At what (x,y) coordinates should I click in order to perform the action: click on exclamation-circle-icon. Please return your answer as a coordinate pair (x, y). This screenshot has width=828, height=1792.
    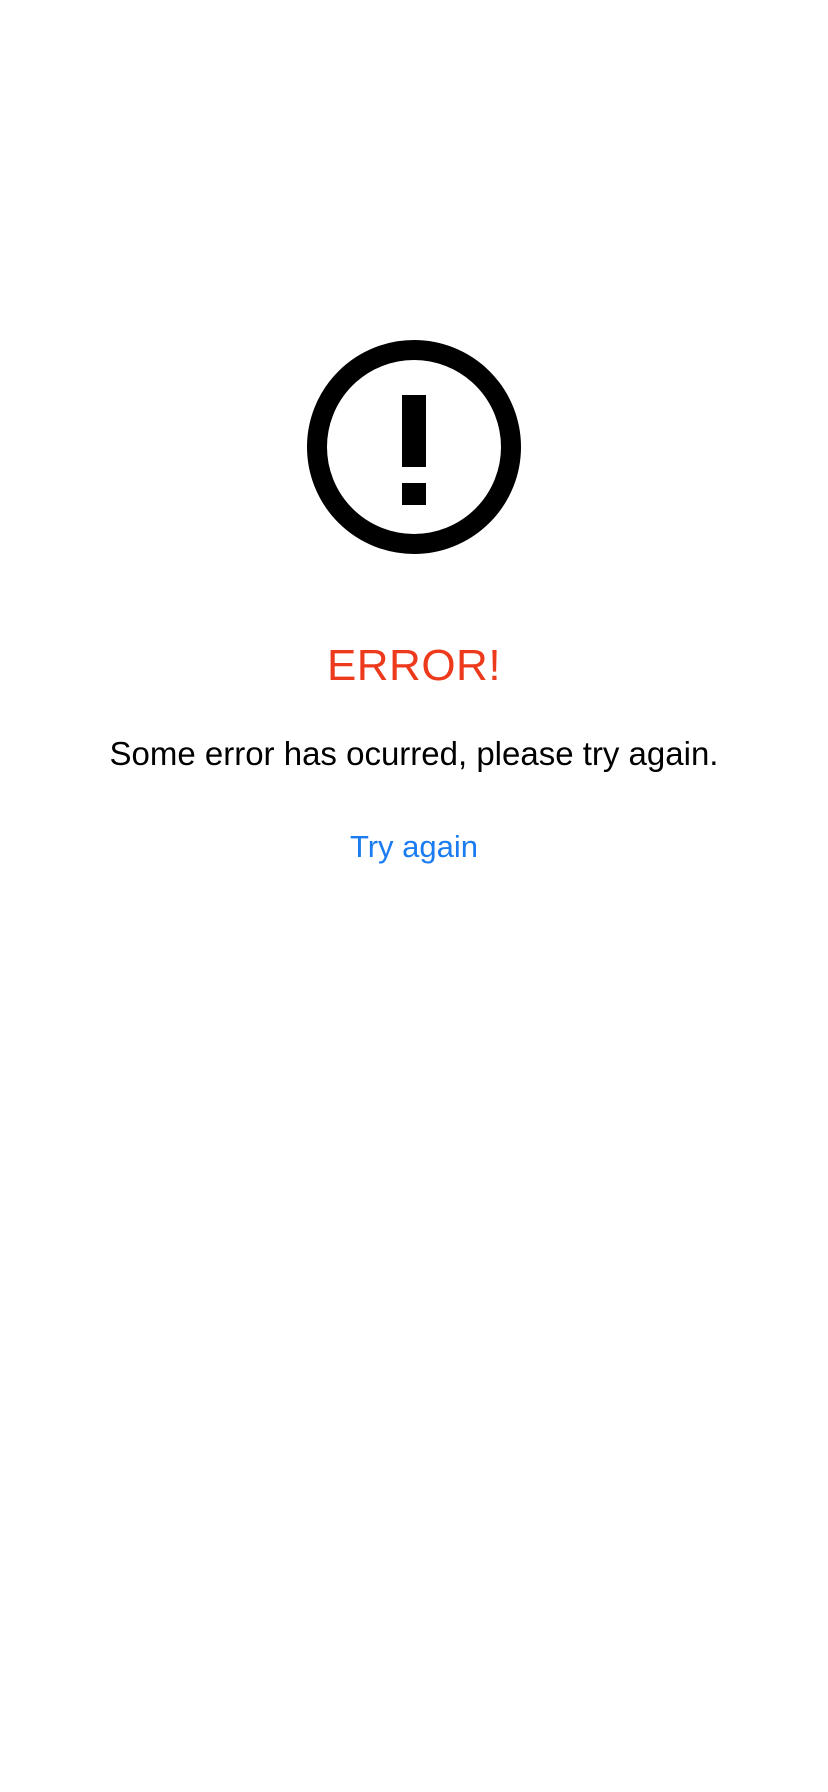
    Looking at the image, I should click on (414, 447).